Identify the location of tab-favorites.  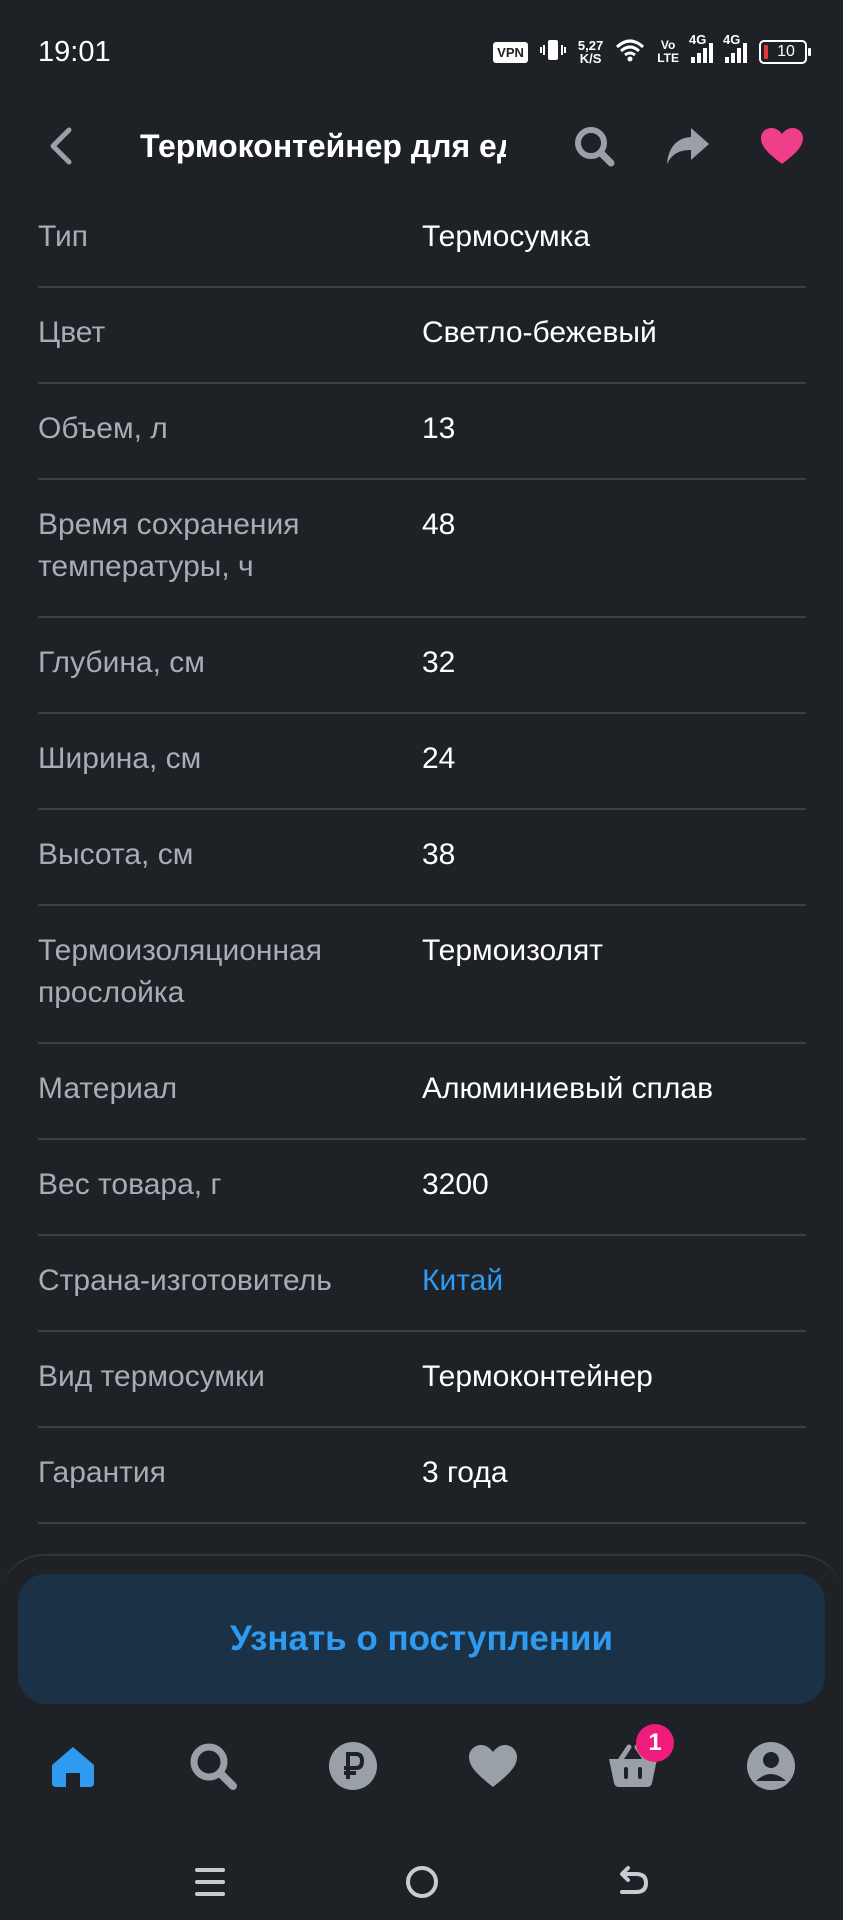
(493, 1766).